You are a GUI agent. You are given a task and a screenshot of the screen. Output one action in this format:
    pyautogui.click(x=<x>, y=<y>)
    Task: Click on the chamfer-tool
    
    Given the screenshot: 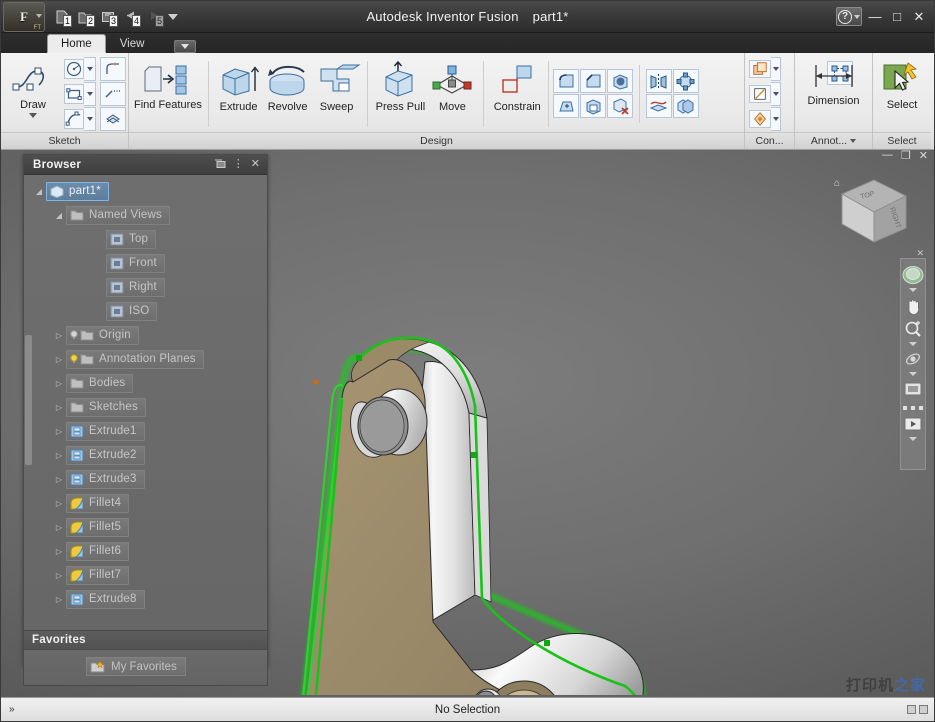 What is the action you would take?
    pyautogui.click(x=593, y=81)
    